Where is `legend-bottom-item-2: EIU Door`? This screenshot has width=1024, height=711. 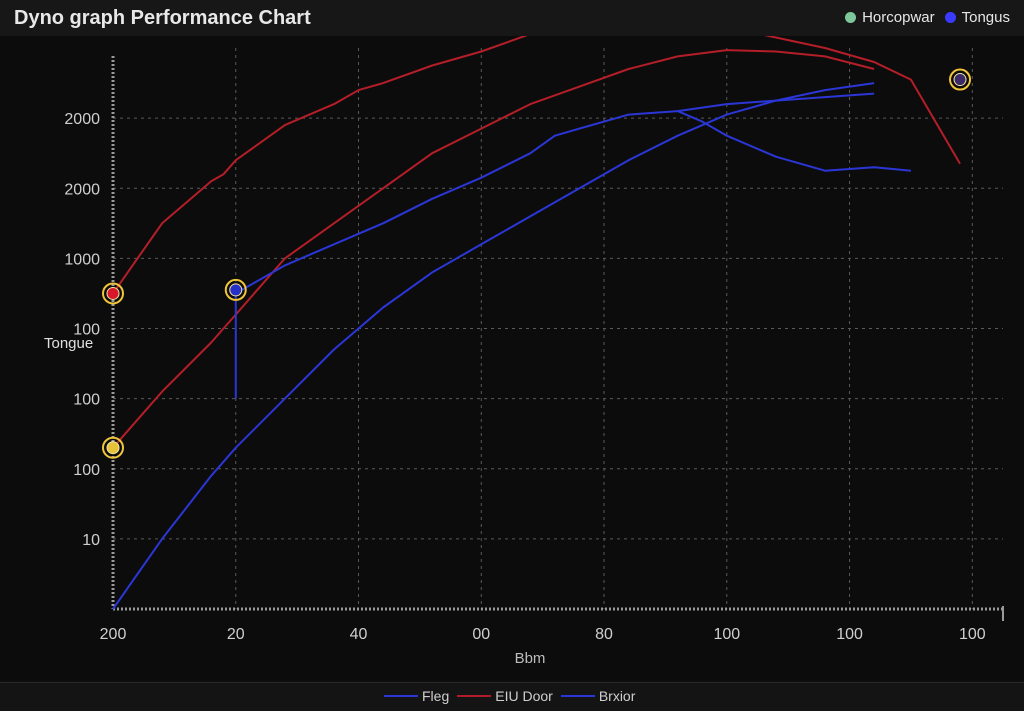 legend-bottom-item-2: EIU Door is located at coordinates (505, 696).